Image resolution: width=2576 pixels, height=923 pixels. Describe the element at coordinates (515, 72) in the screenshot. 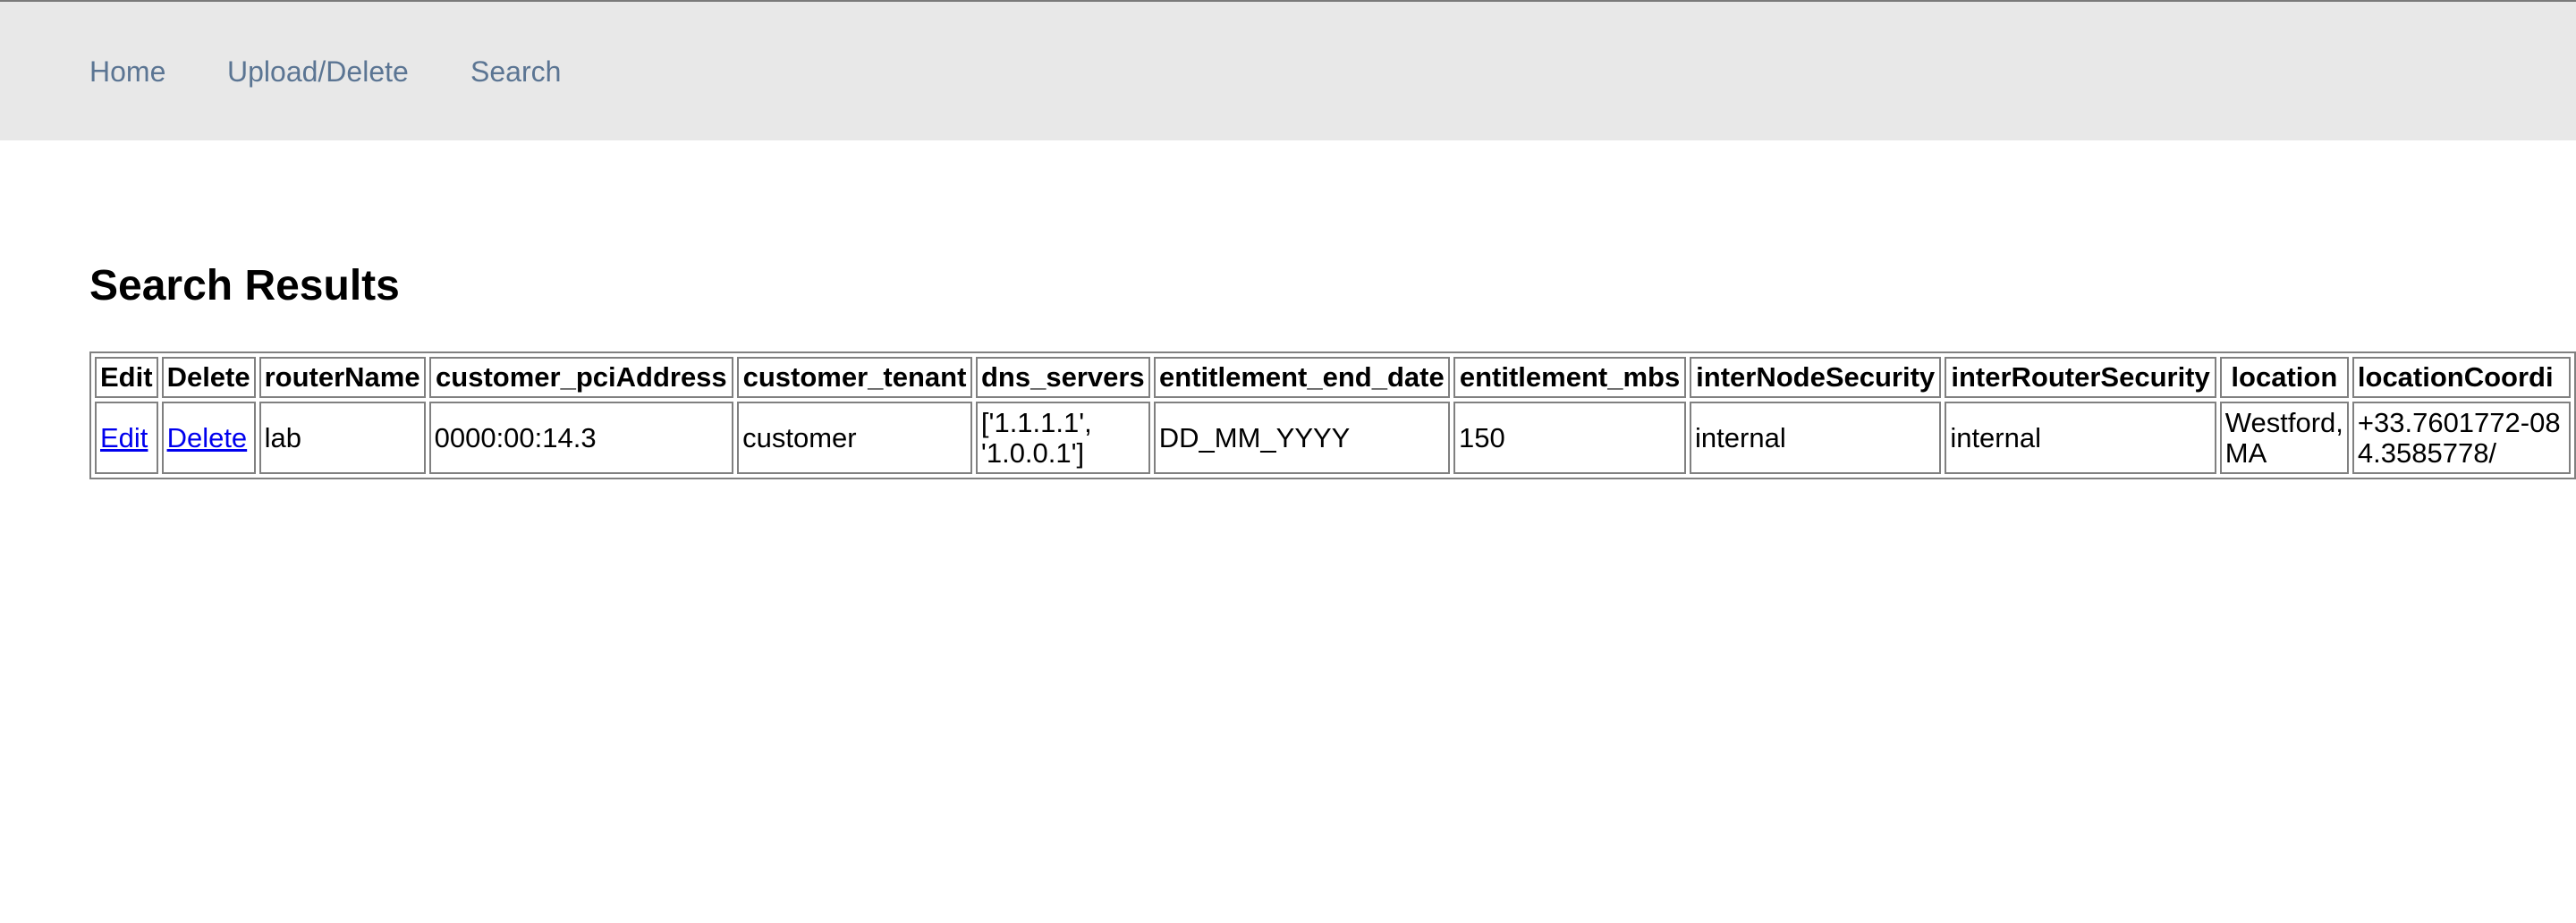

I see `nav-search-link: Search` at that location.